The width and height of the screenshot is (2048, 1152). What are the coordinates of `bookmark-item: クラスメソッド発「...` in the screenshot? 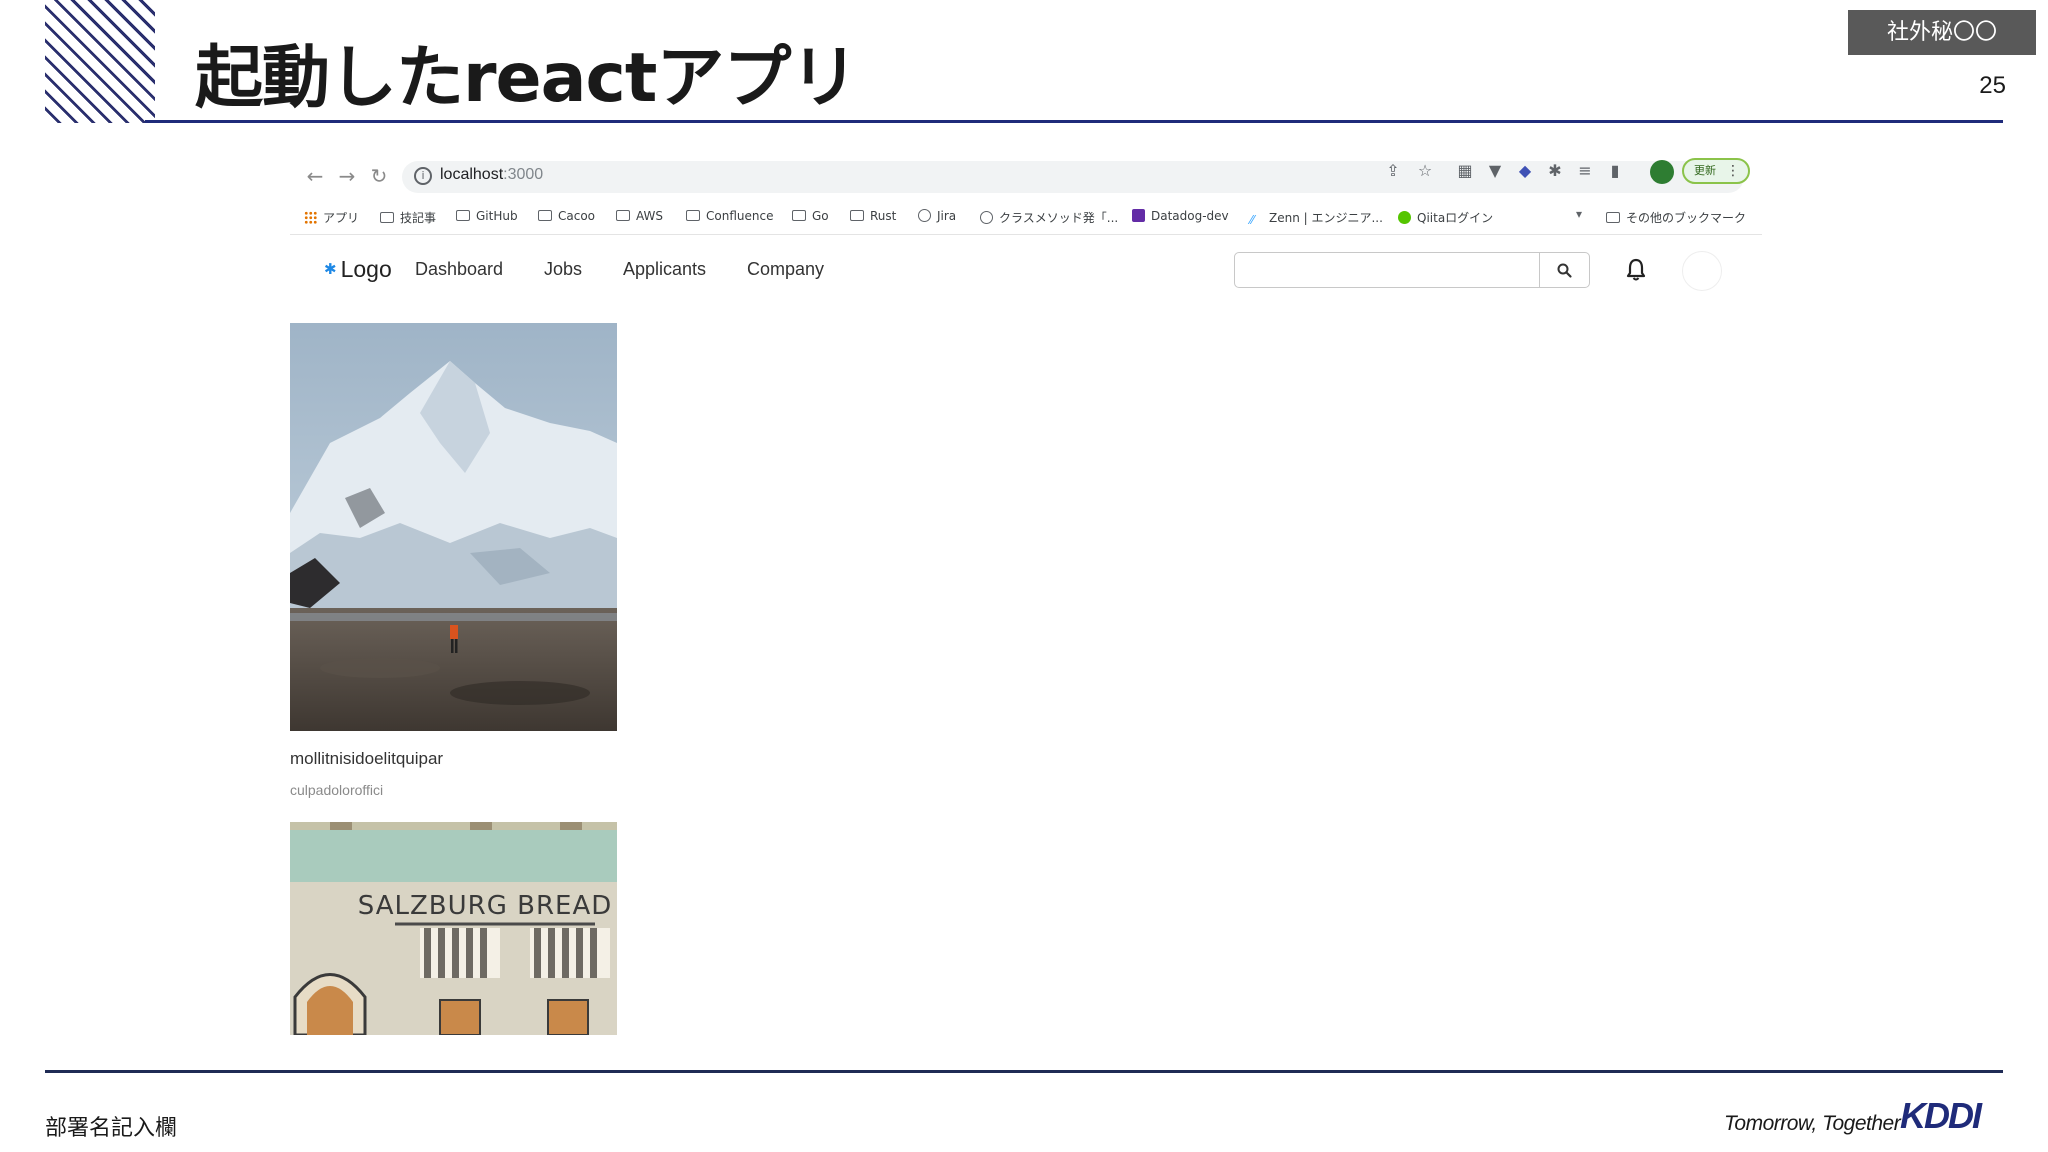 It's located at (1049, 217).